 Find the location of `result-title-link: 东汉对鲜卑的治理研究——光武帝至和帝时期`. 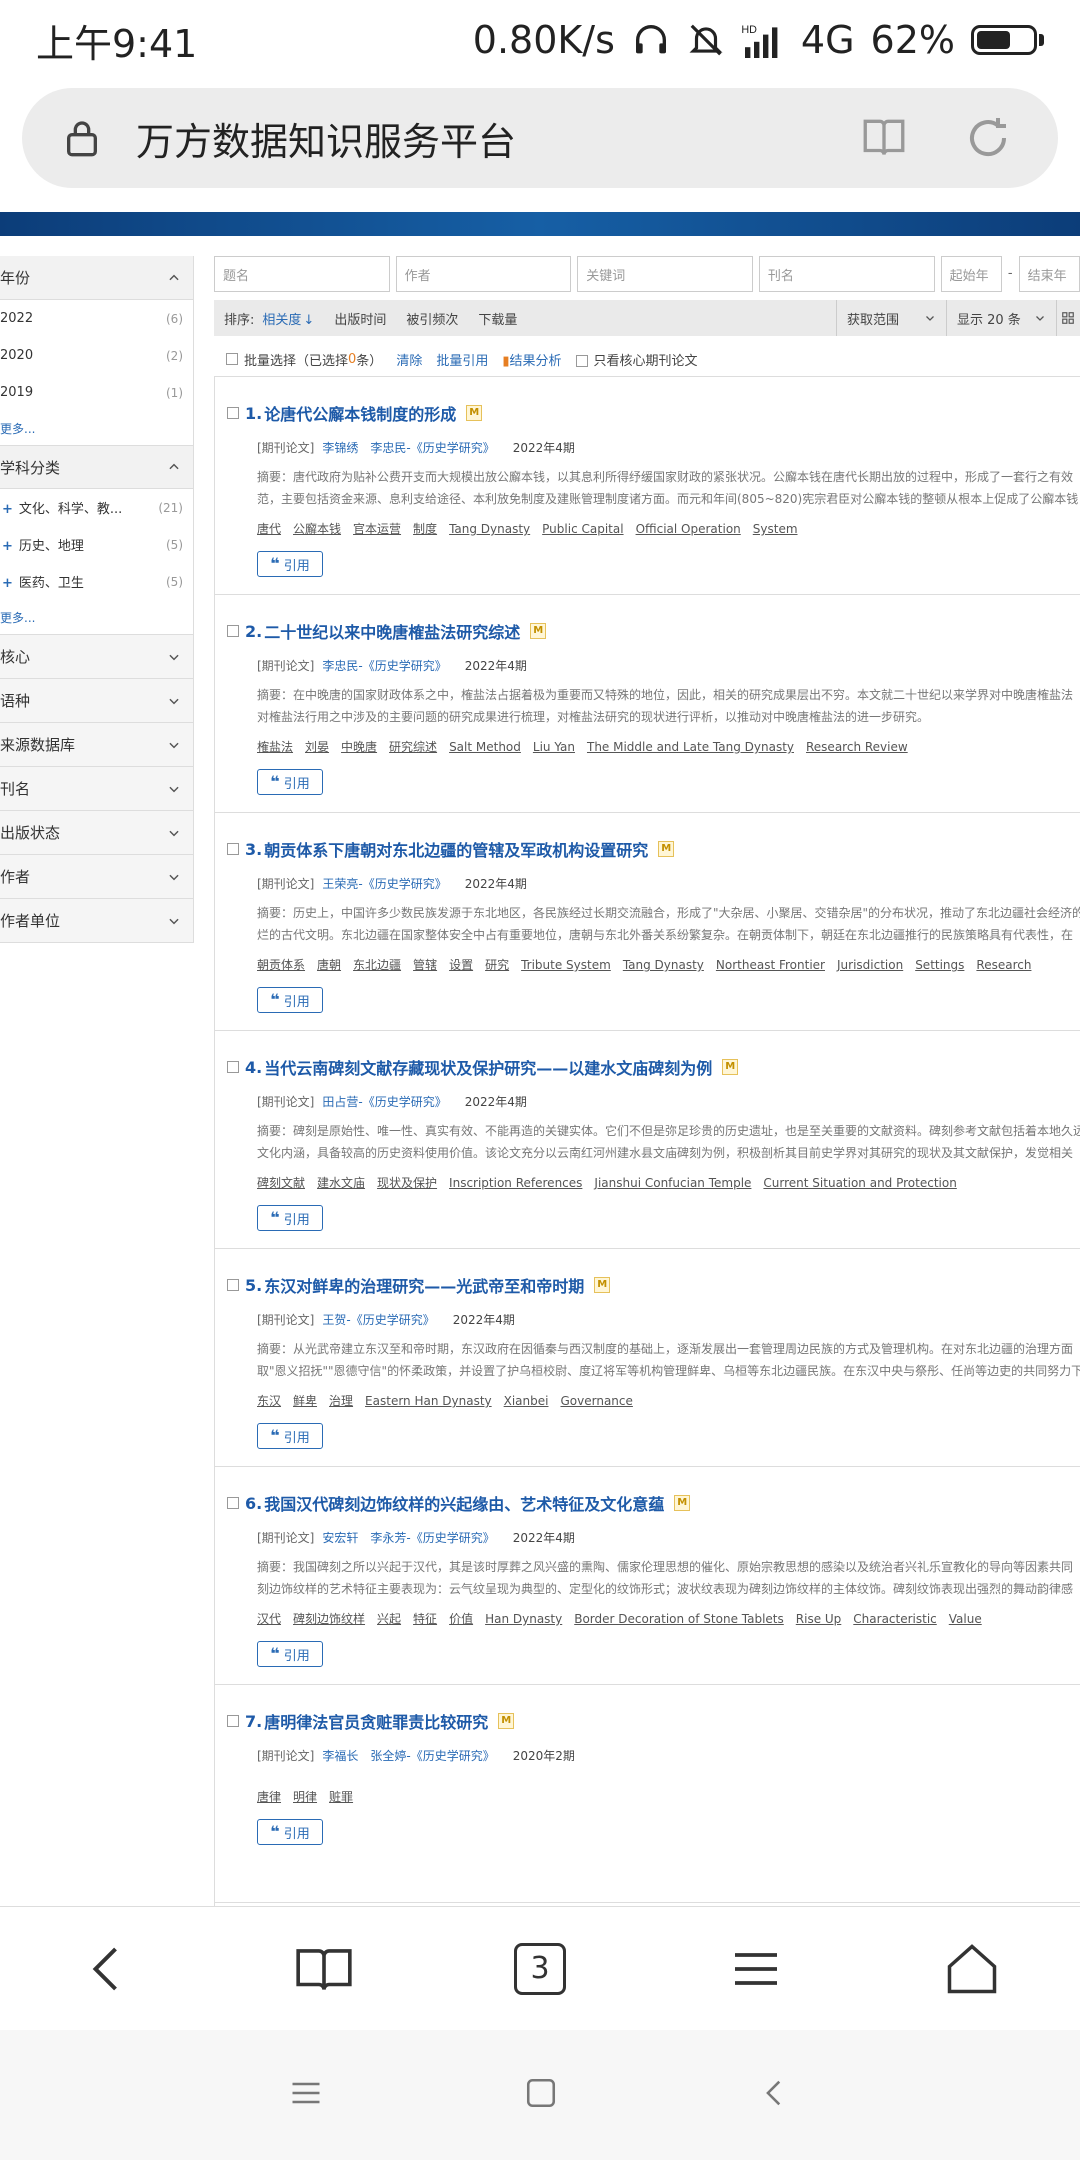

result-title-link: 东汉对鲜卑的治理研究——光武帝至和帝时期 is located at coordinates (424, 1285).